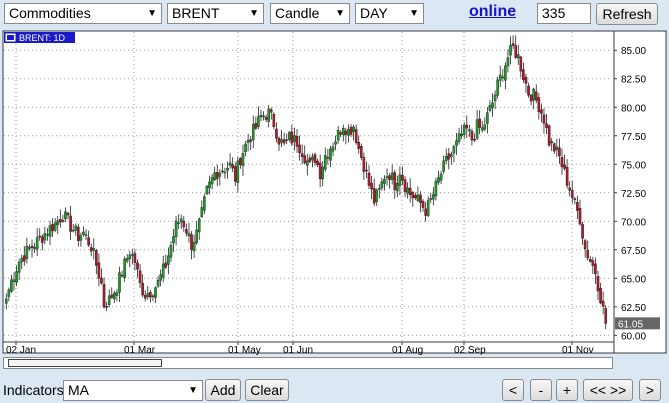 This screenshot has height=403, width=669. Describe the element at coordinates (492, 12) in the screenshot. I see `online-link: online` at that location.